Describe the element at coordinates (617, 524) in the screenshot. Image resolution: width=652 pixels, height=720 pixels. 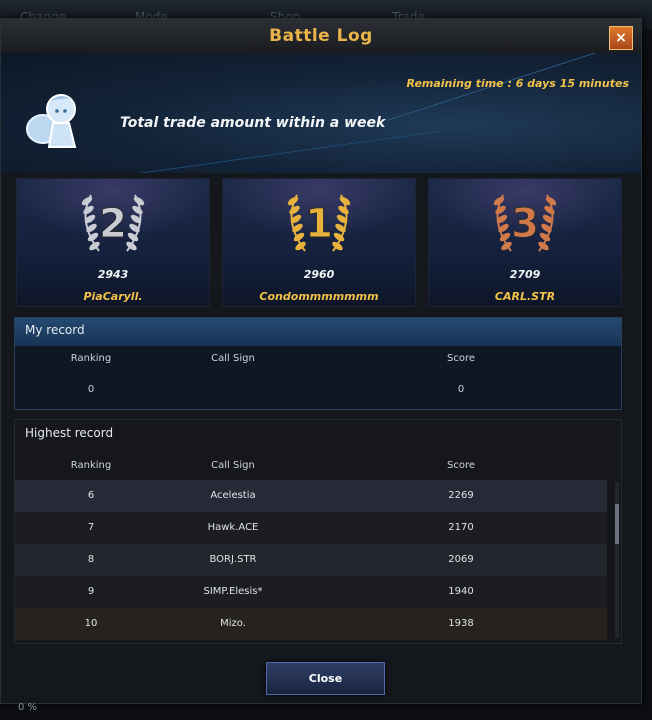
I see `scrollbar-thumb` at that location.